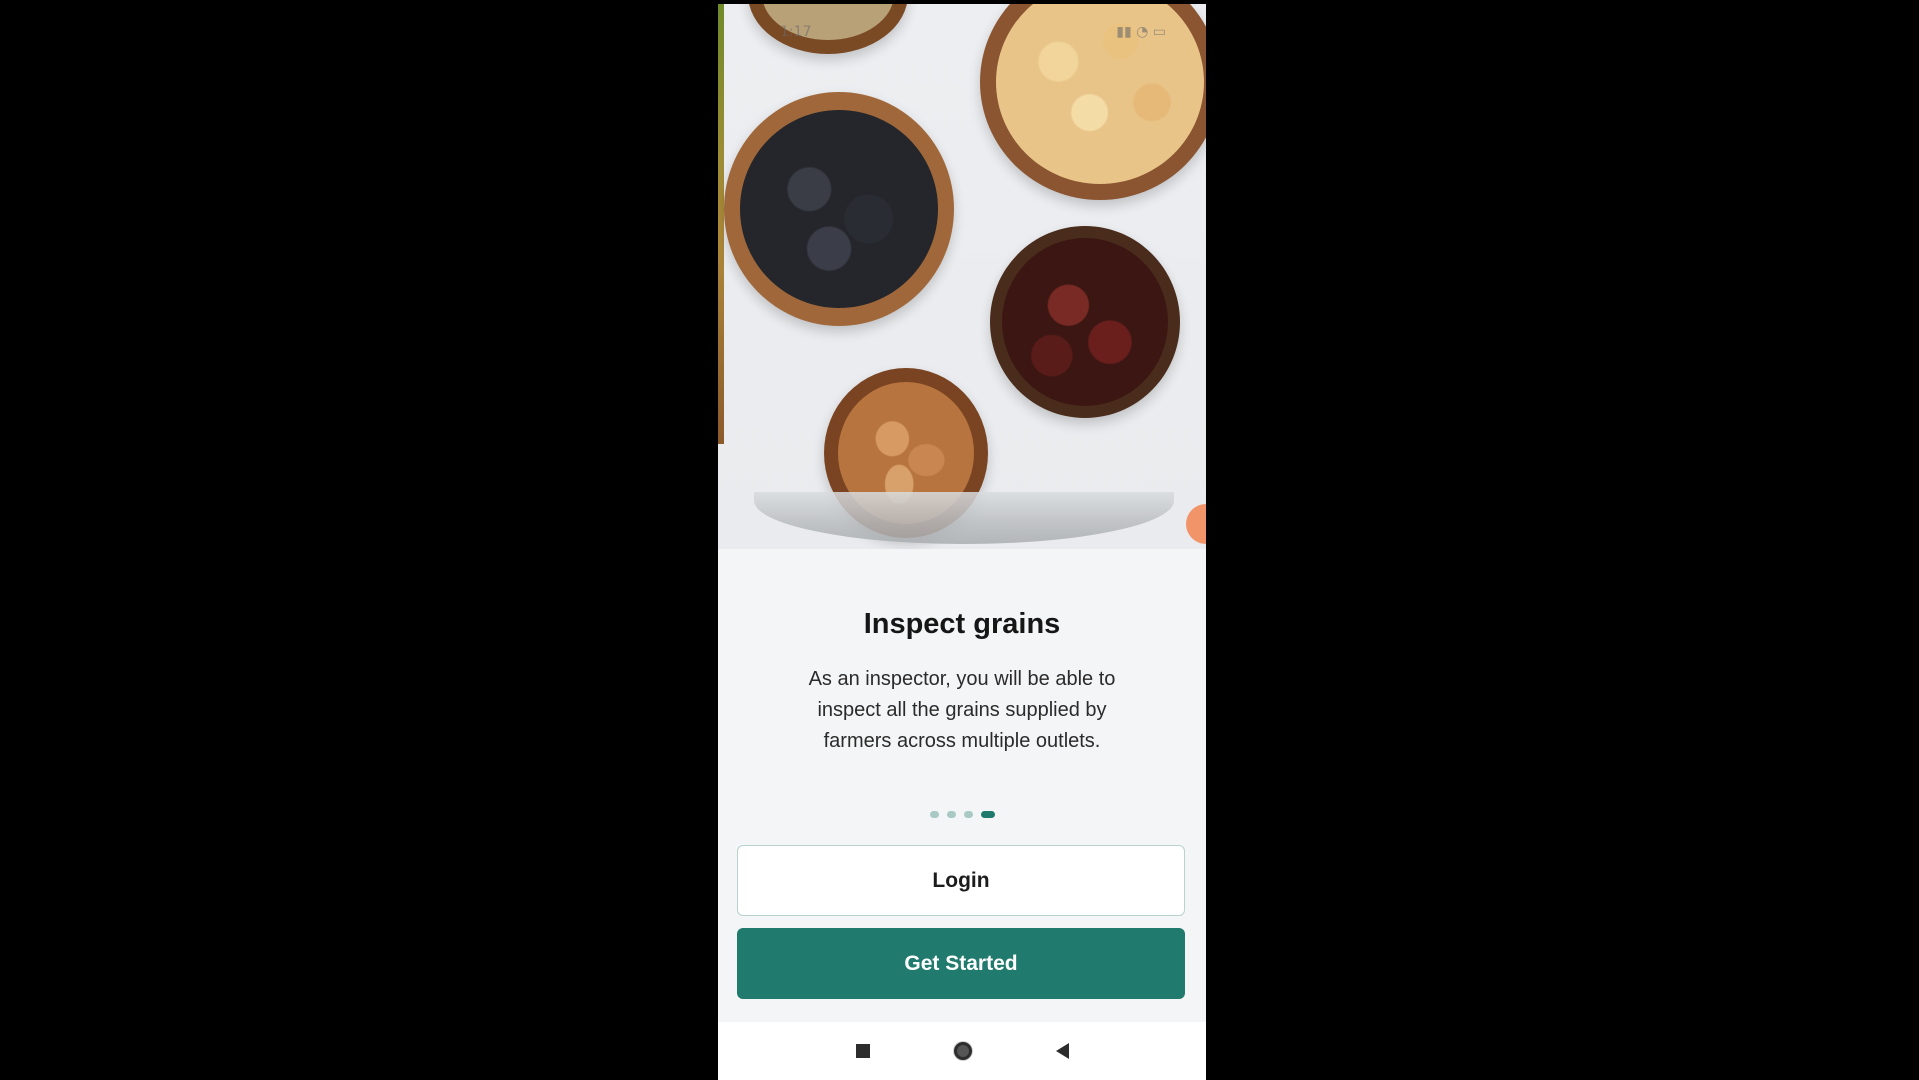  What do you see at coordinates (962, 276) in the screenshot?
I see `hero-illustration: 1:17 ▮▮ ◔ ▭` at bounding box center [962, 276].